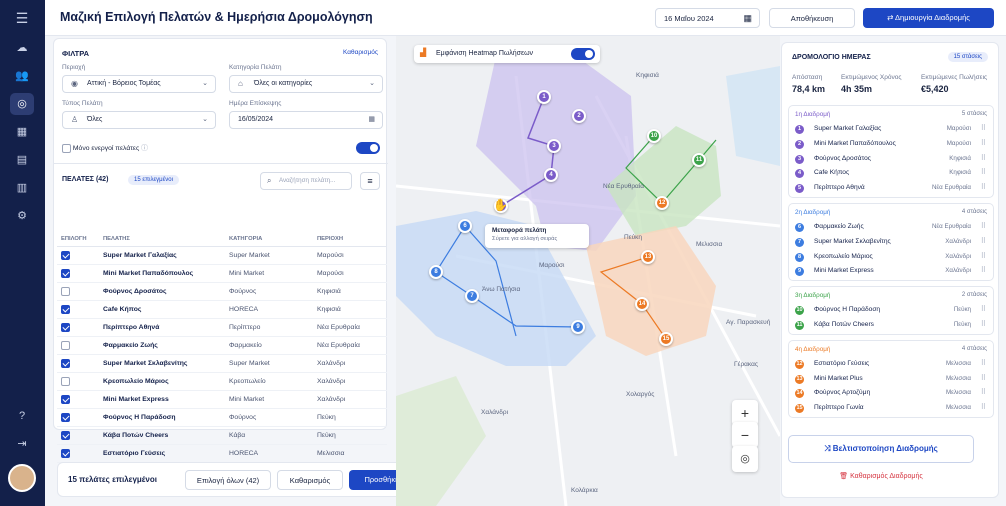 Image resolution: width=1006 pixels, height=506 pixels. Describe the element at coordinates (465, 226) in the screenshot. I see `map-stop-marker: 6` at that location.